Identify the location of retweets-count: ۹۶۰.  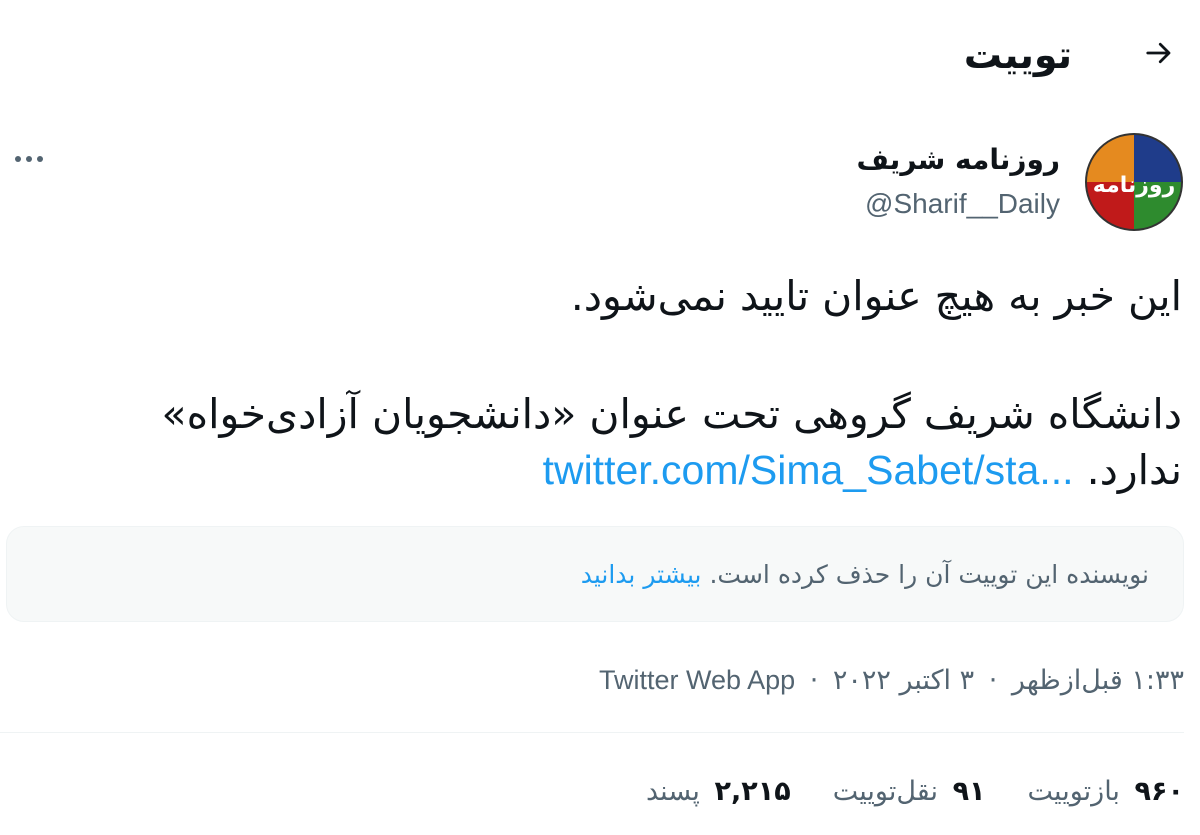
(1159, 791).